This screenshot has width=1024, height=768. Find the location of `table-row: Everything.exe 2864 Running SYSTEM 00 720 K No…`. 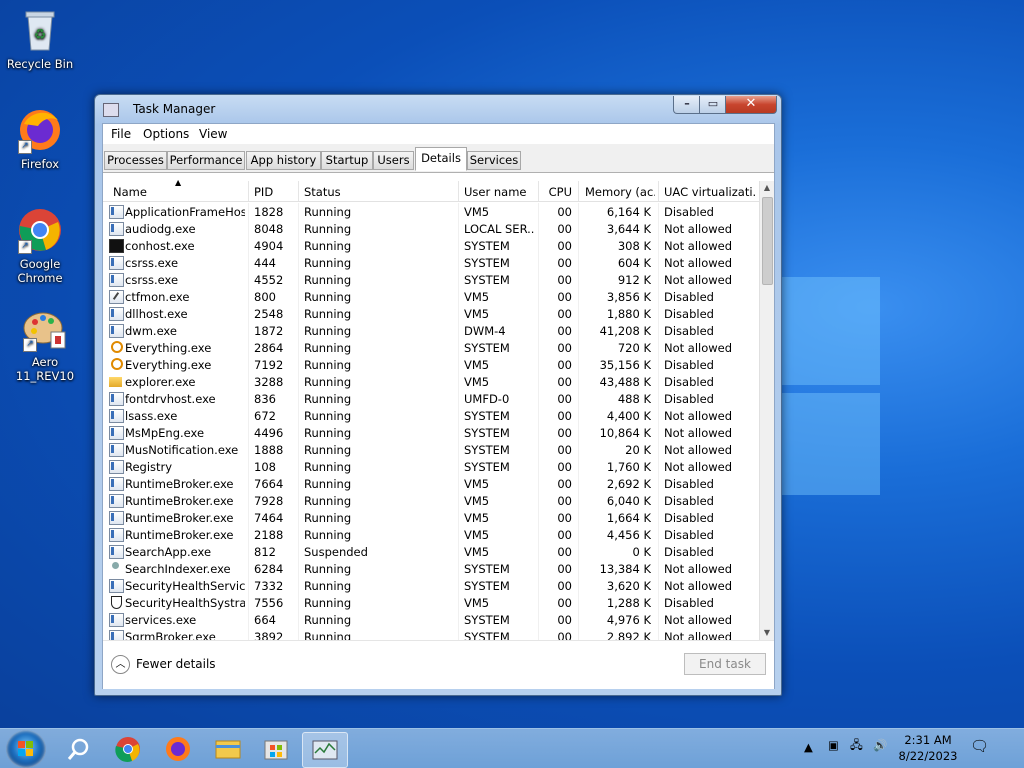

table-row: Everything.exe 2864 Running SYSTEM 00 720 K No… is located at coordinates (432, 347).